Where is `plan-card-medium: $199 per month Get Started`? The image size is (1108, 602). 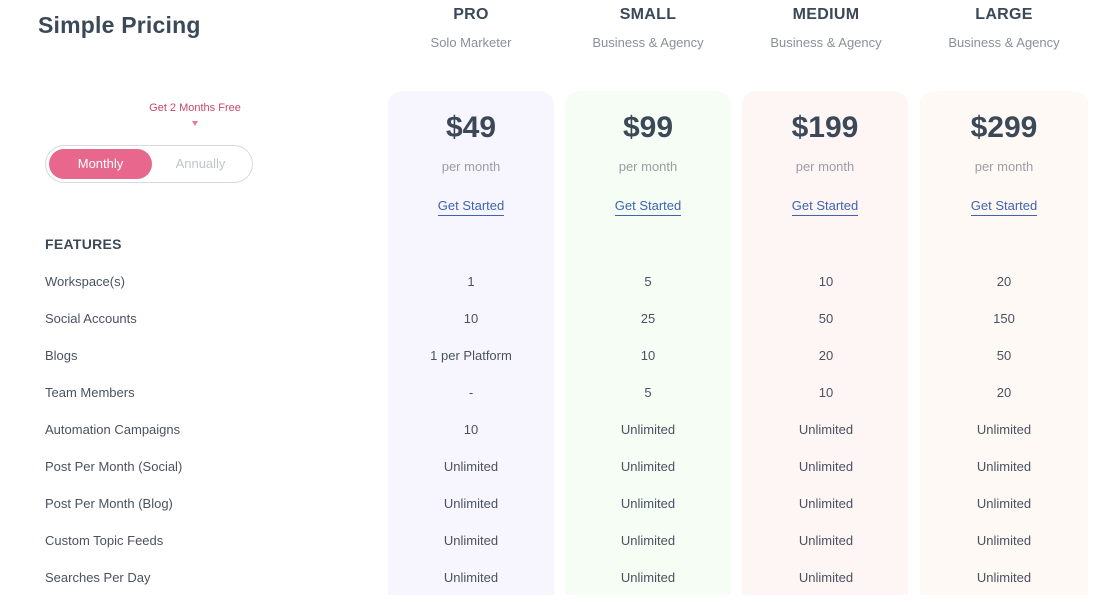
plan-card-medium: $199 per month Get Started is located at coordinates (825, 343).